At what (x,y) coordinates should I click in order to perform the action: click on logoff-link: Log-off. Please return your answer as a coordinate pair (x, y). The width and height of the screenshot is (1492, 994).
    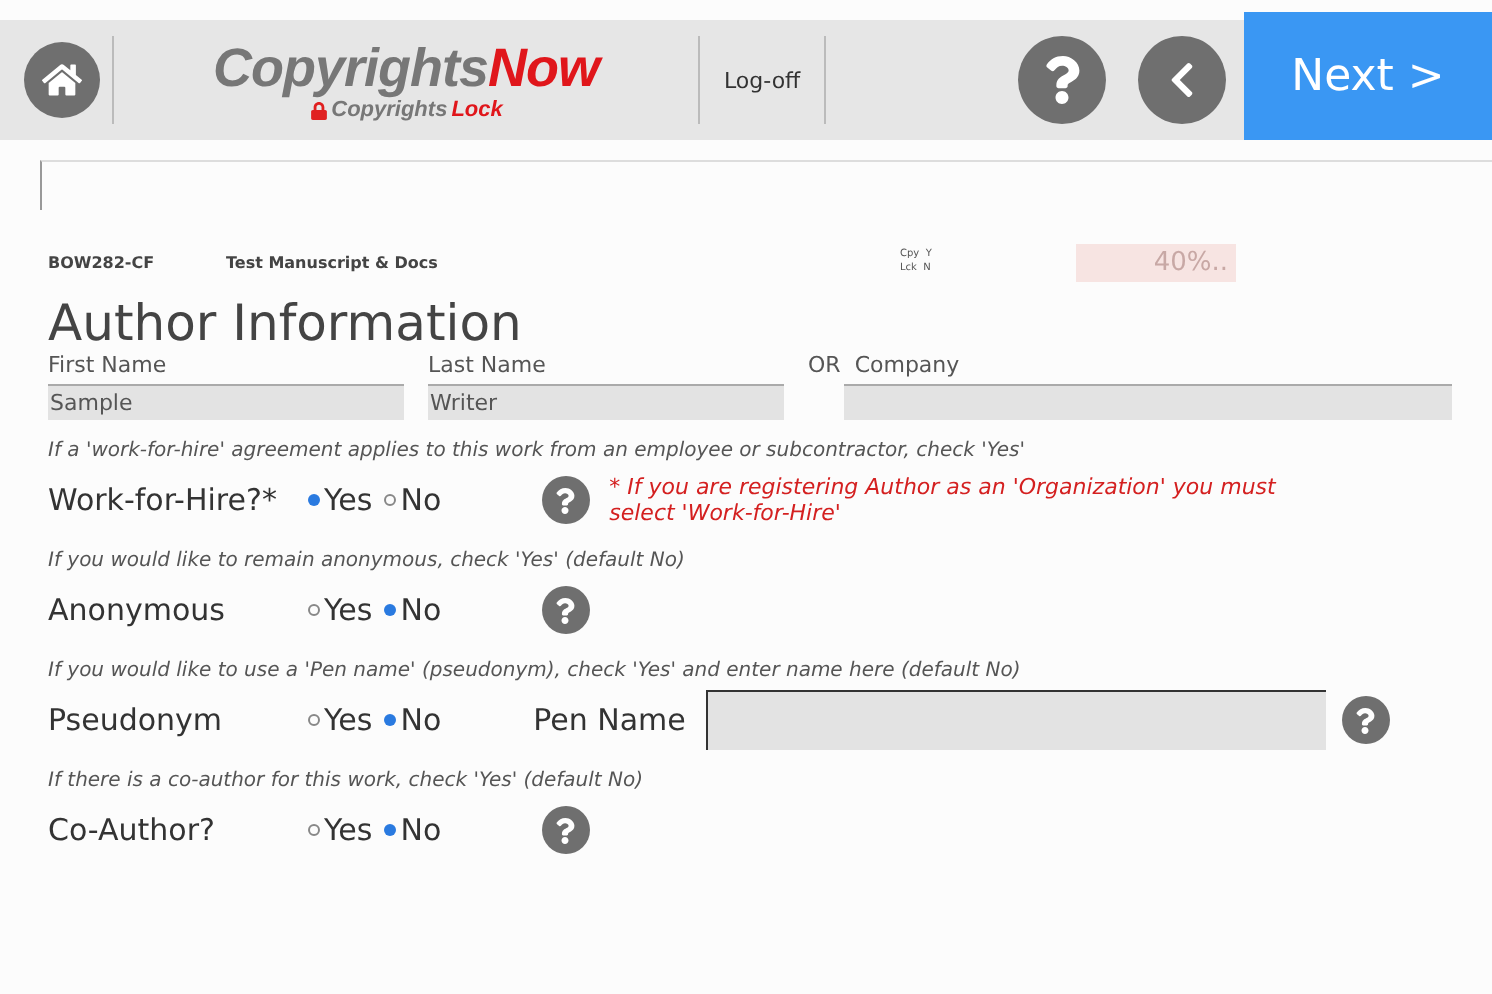
    Looking at the image, I should click on (762, 80).